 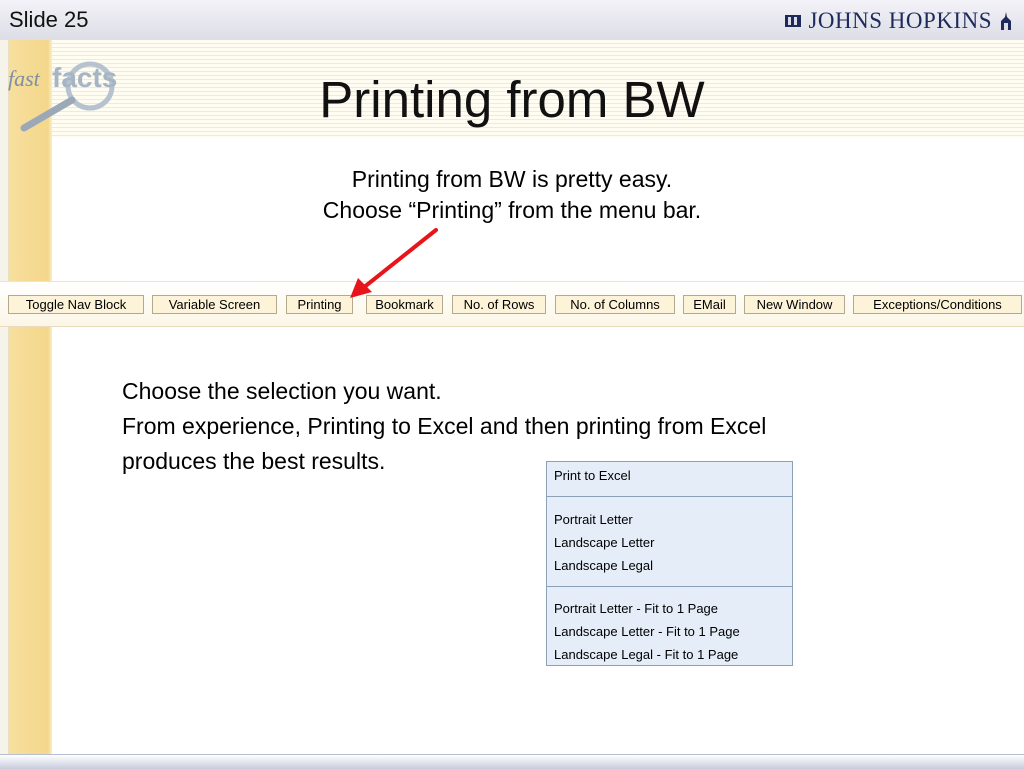 What do you see at coordinates (937, 304) in the screenshot?
I see `exceptions-conditions-button: Exceptions/Conditions` at bounding box center [937, 304].